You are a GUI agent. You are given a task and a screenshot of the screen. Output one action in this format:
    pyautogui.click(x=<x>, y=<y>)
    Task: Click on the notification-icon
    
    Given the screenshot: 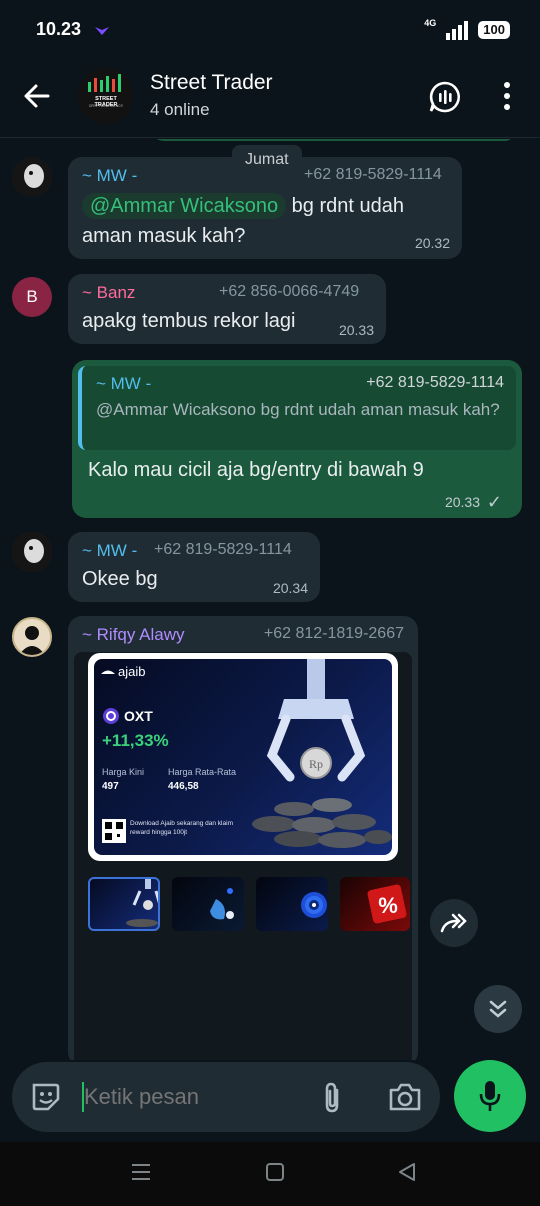 What is the action you would take?
    pyautogui.click(x=102, y=31)
    